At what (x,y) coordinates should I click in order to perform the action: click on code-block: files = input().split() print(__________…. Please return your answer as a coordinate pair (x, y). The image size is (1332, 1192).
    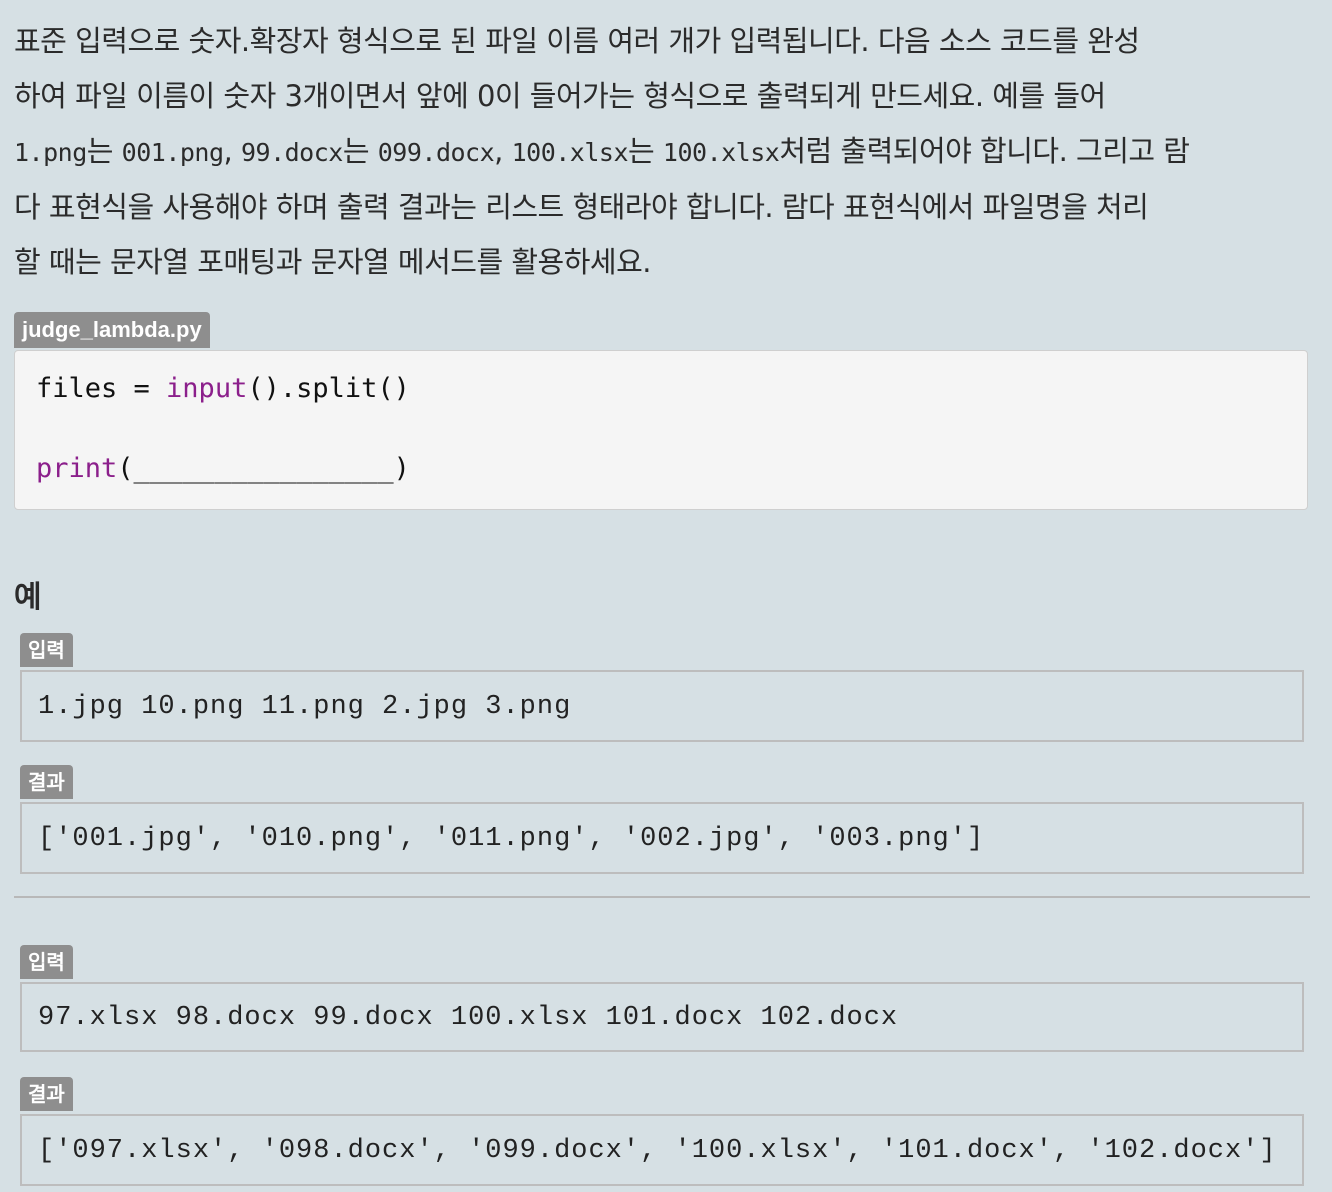
    Looking at the image, I should click on (661, 430).